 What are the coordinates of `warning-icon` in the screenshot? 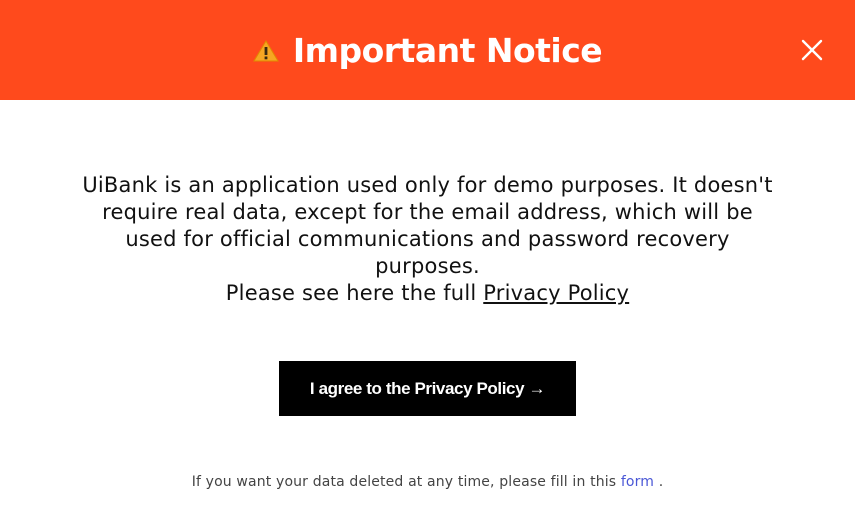 It's located at (265, 51).